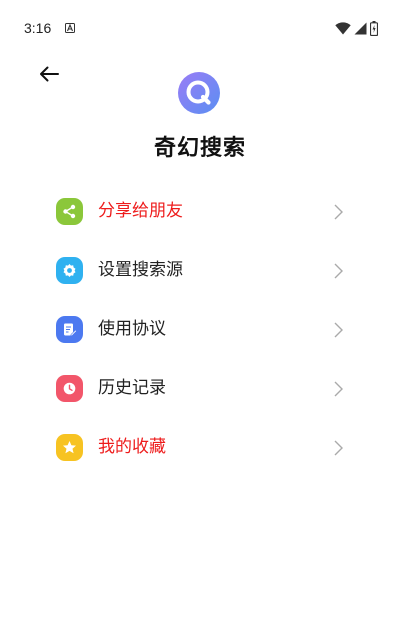 Image resolution: width=400 pixels, height=639 pixels. Describe the element at coordinates (200, 27) in the screenshot. I see `status-bar: 3:16` at that location.